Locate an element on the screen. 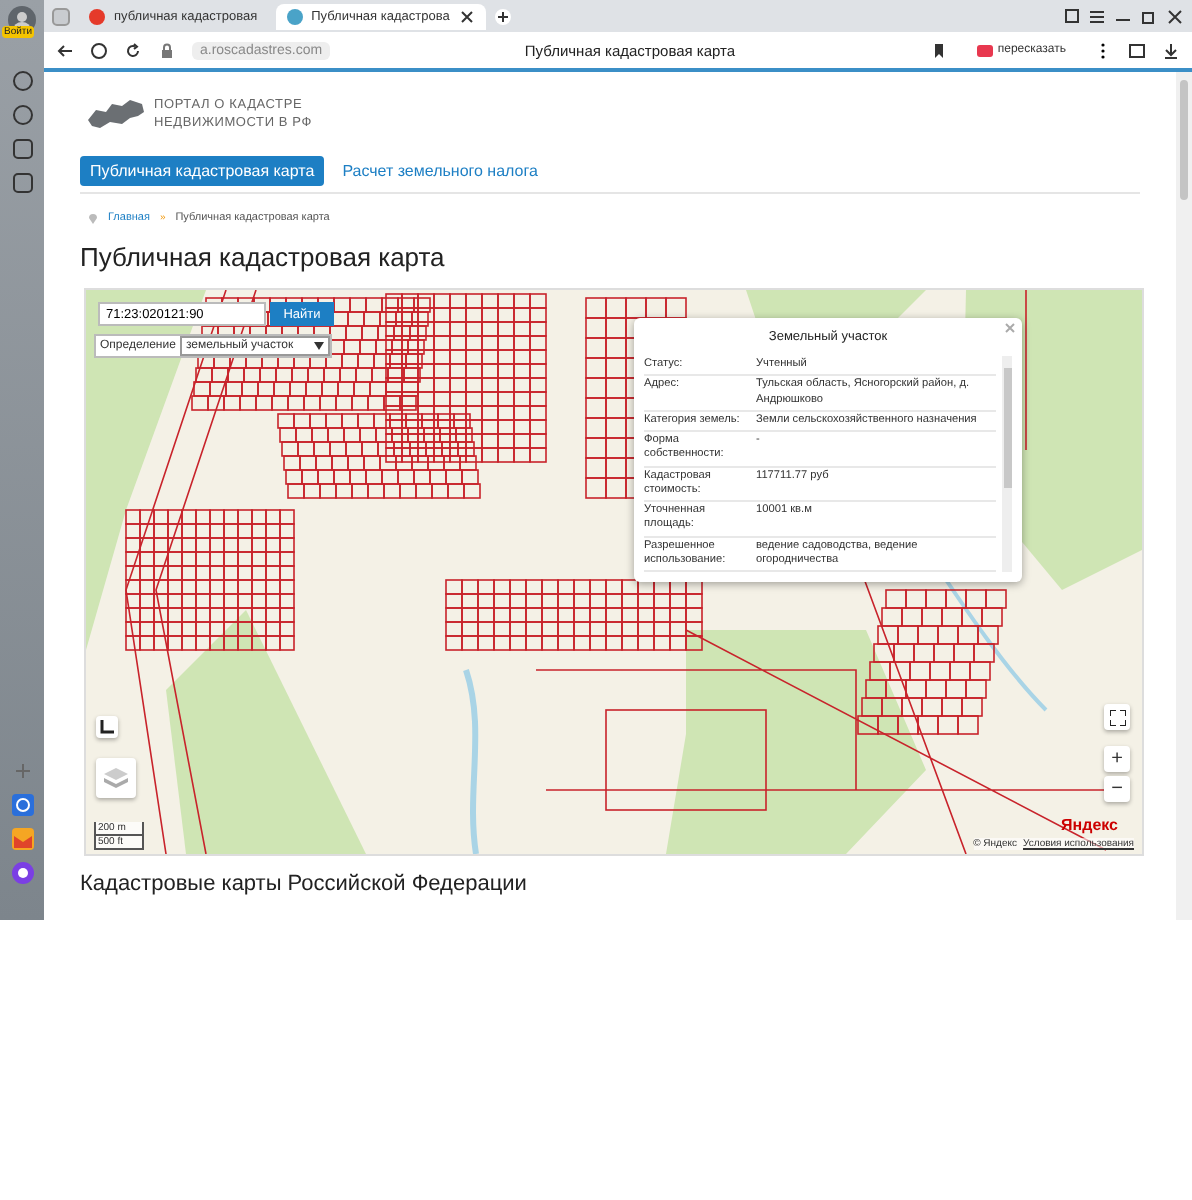 The image size is (1192, 1200). corner-icon is located at coordinates (107, 727).